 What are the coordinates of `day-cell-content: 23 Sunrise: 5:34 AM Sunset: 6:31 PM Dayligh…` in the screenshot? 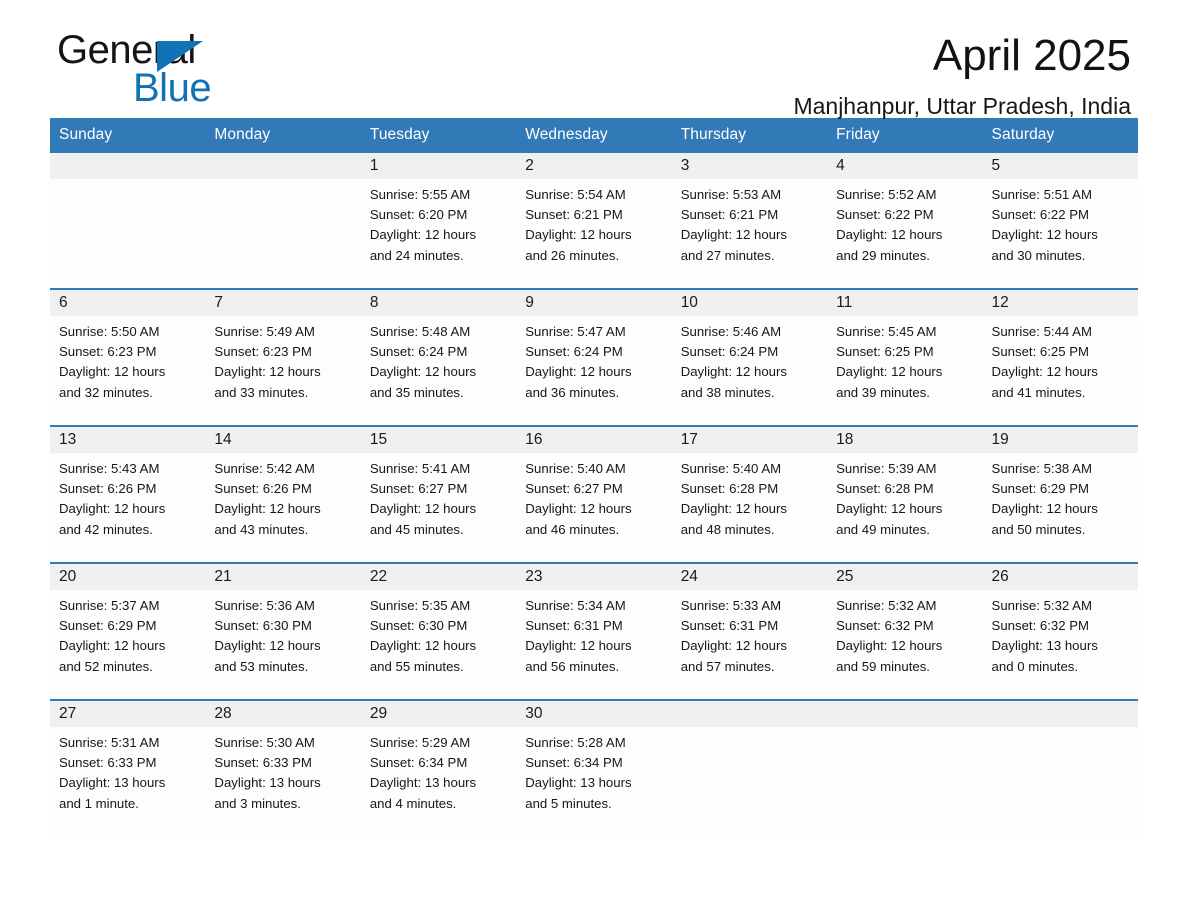 It's located at (594, 631).